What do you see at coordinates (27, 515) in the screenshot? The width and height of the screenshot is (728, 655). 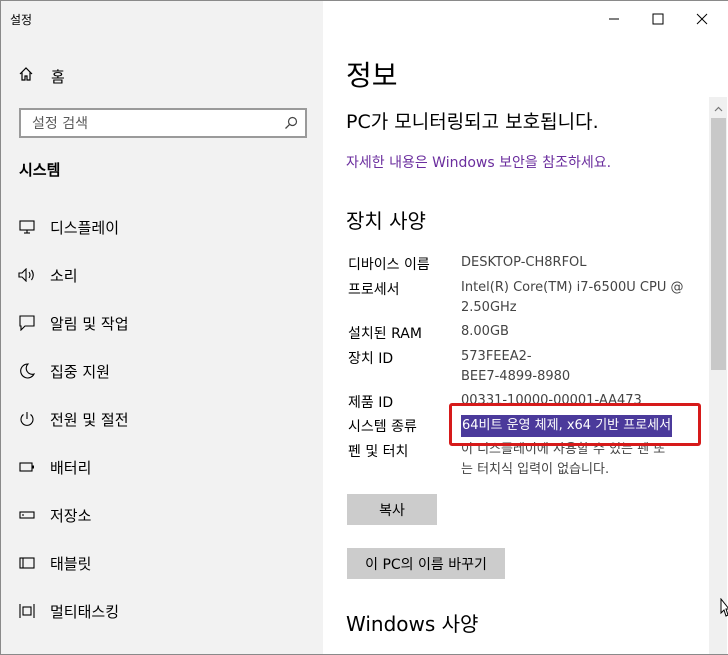 I see `storage-icon` at bounding box center [27, 515].